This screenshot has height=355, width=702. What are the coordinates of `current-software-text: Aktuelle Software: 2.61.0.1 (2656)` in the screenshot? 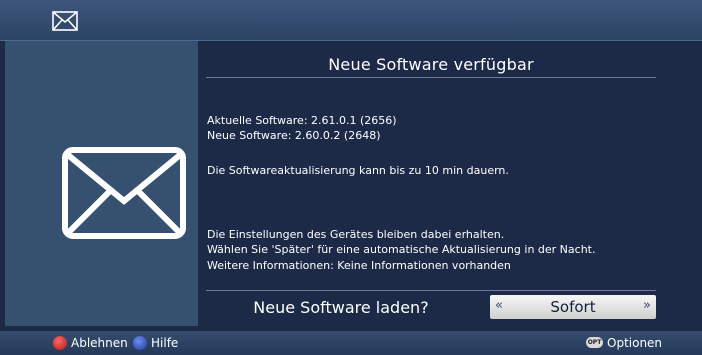 It's located at (302, 120).